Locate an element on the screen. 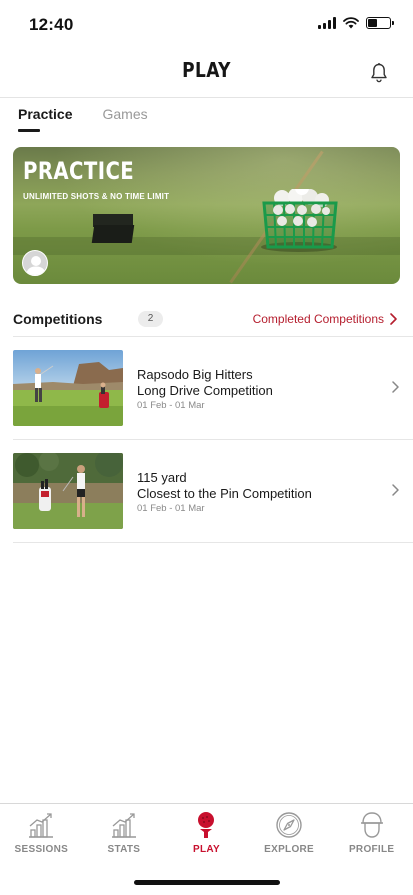 The height and width of the screenshot is (895, 413). nav-label: SESSIONS is located at coordinates (41, 849).